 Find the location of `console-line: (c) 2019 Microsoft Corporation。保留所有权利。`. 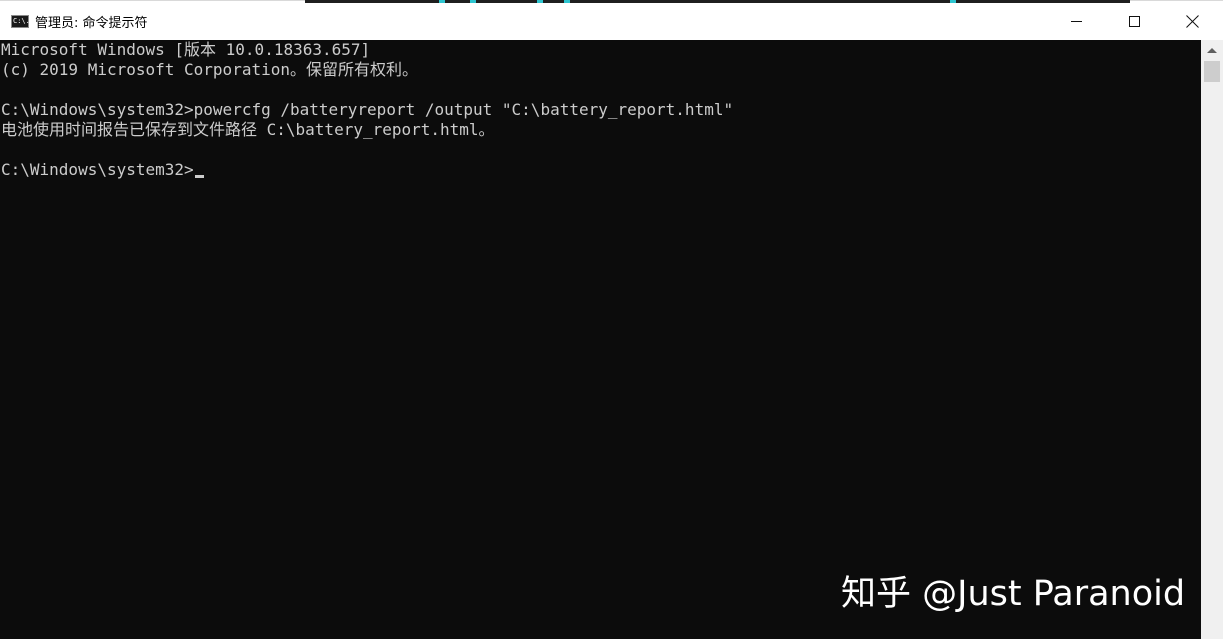

console-line: (c) 2019 Microsoft Corporation。保留所有权利。 is located at coordinates (209, 69).